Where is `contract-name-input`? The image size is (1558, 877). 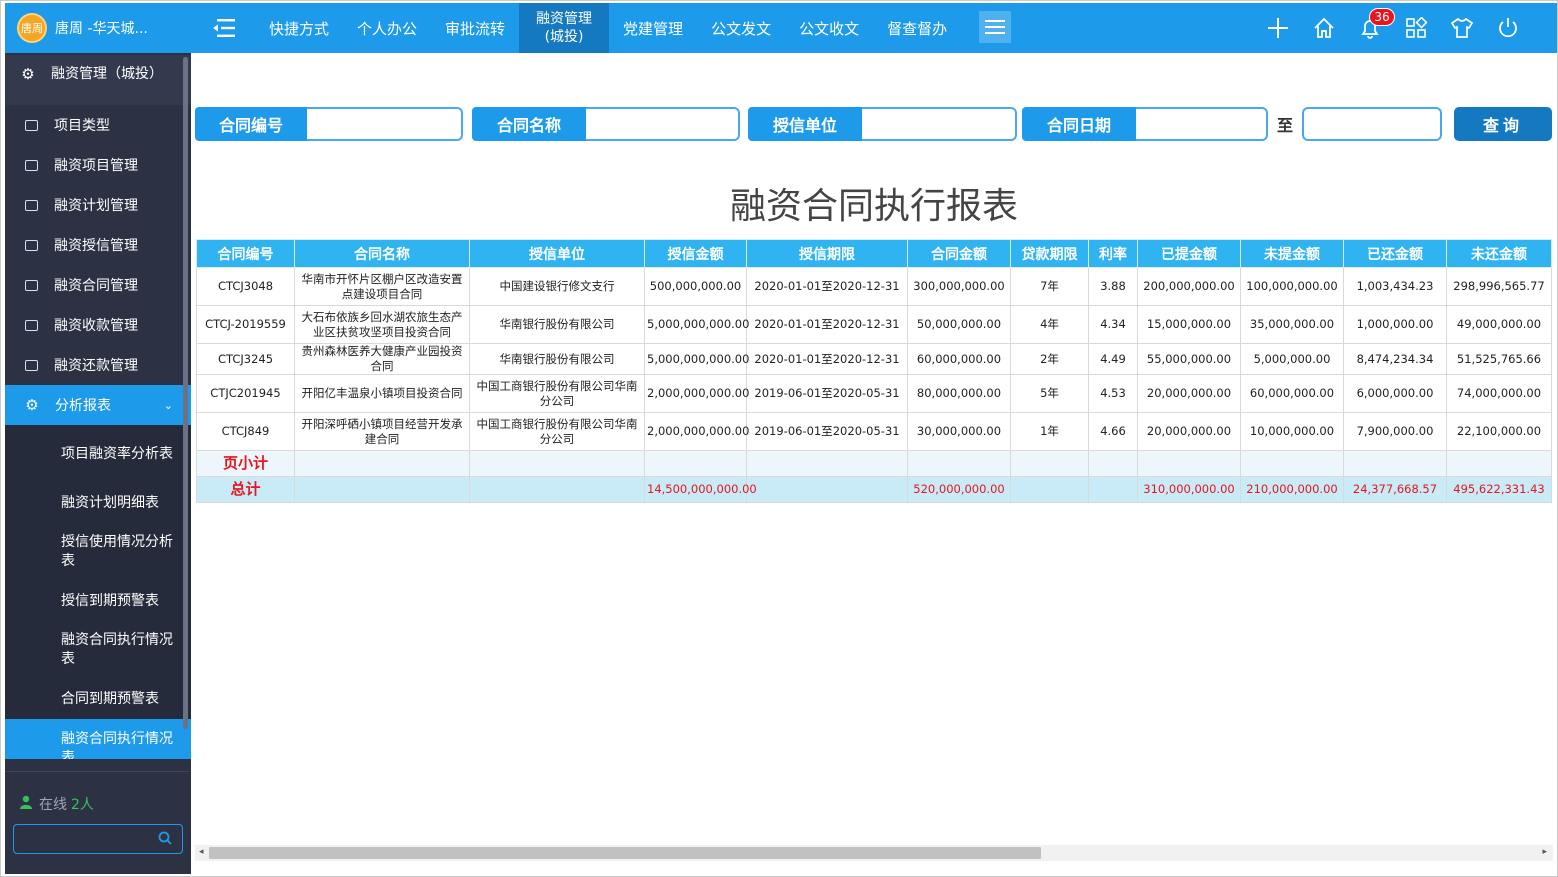 contract-name-input is located at coordinates (663, 124).